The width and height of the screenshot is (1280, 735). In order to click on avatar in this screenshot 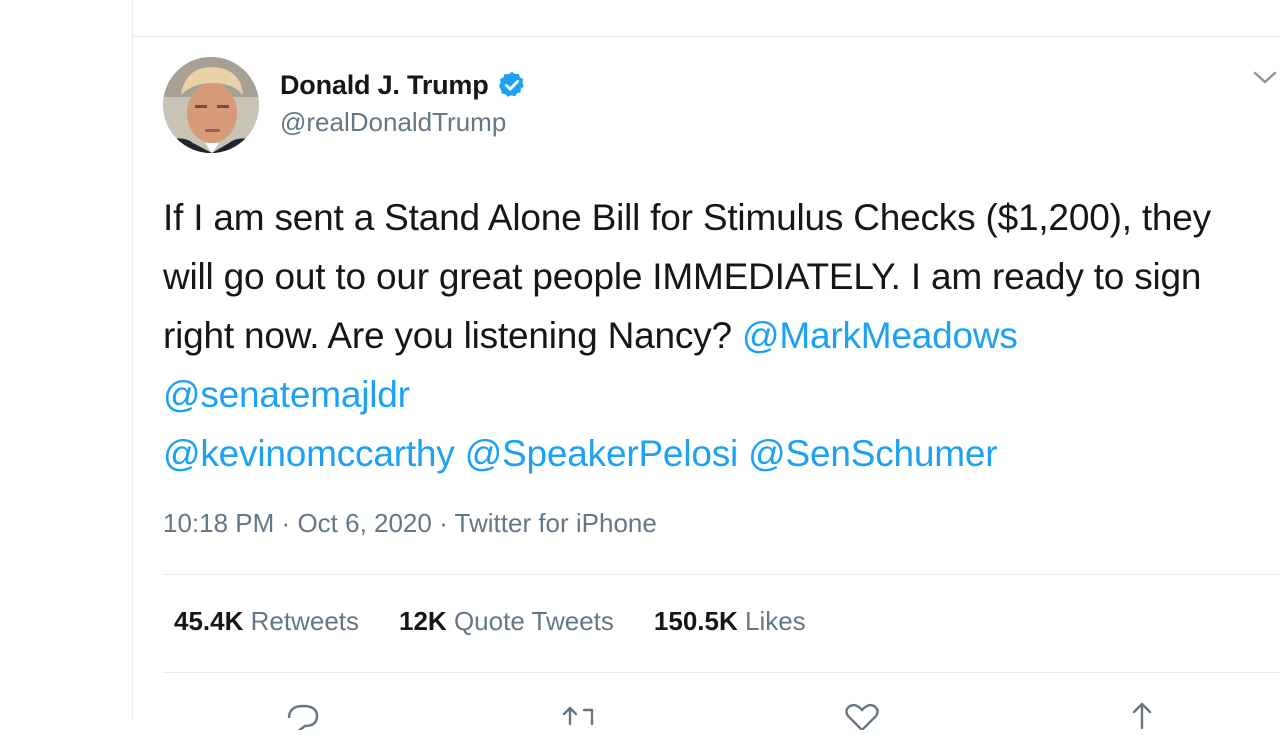, I will do `click(211, 105)`.